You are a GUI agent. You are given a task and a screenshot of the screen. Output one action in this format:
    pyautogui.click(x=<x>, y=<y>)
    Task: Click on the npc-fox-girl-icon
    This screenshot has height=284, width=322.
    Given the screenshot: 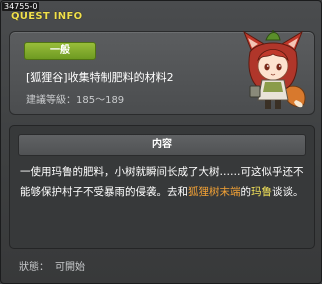 What is the action you would take?
    pyautogui.click(x=274, y=69)
    